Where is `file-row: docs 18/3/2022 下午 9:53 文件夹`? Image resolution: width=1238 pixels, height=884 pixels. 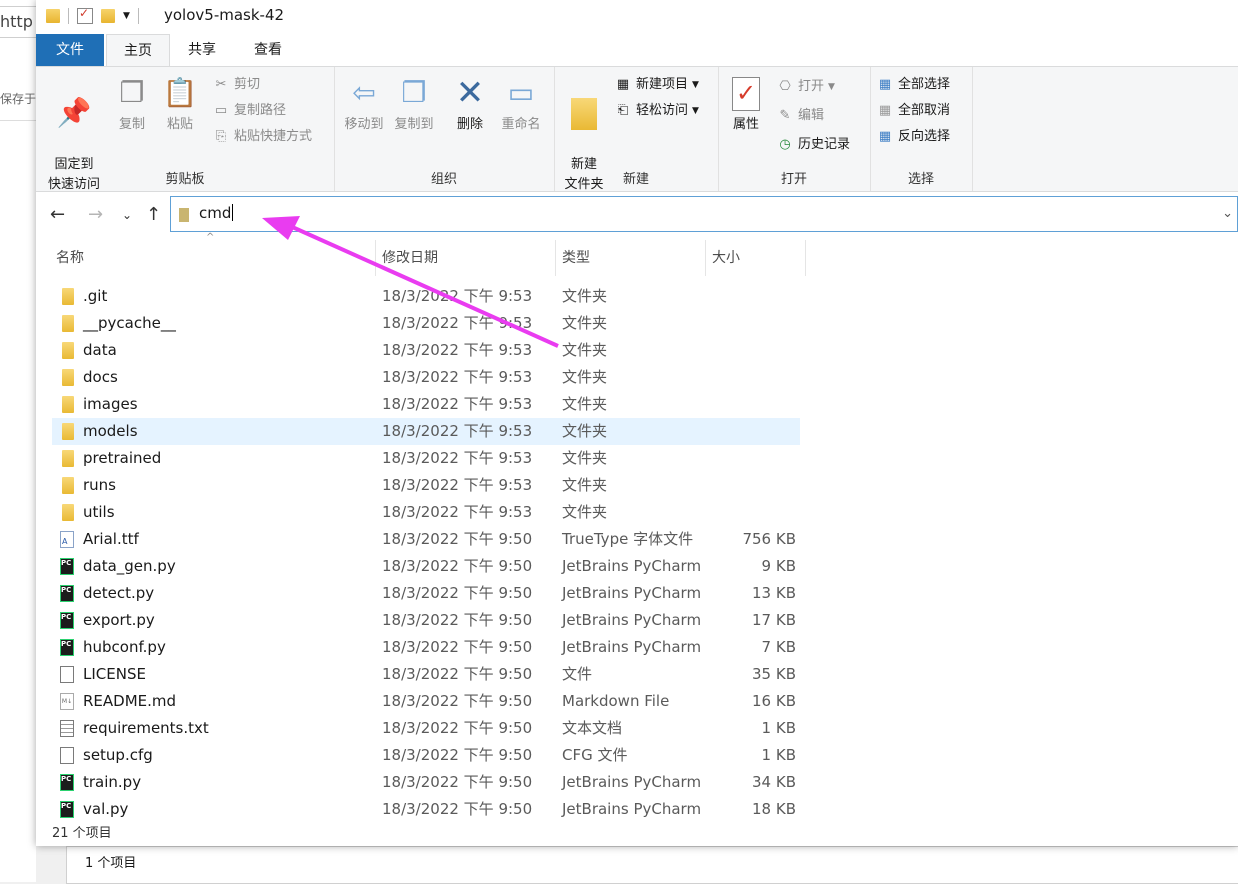
file-row: docs 18/3/2022 下午 9:53 文件夹 is located at coordinates (426, 377).